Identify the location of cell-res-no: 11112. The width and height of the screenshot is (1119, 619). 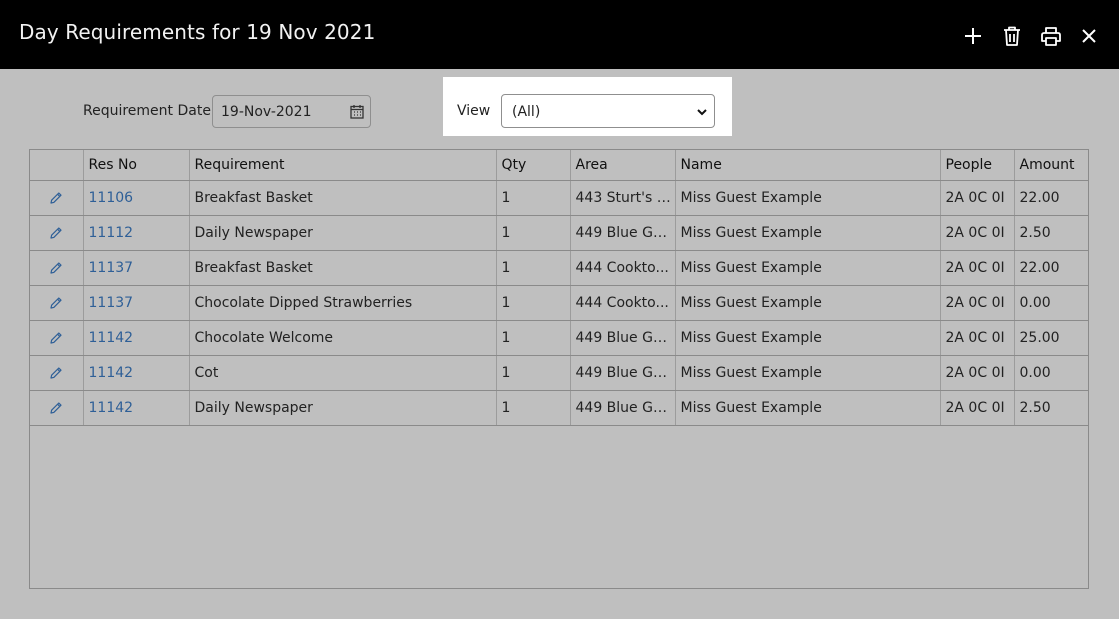
(136, 233).